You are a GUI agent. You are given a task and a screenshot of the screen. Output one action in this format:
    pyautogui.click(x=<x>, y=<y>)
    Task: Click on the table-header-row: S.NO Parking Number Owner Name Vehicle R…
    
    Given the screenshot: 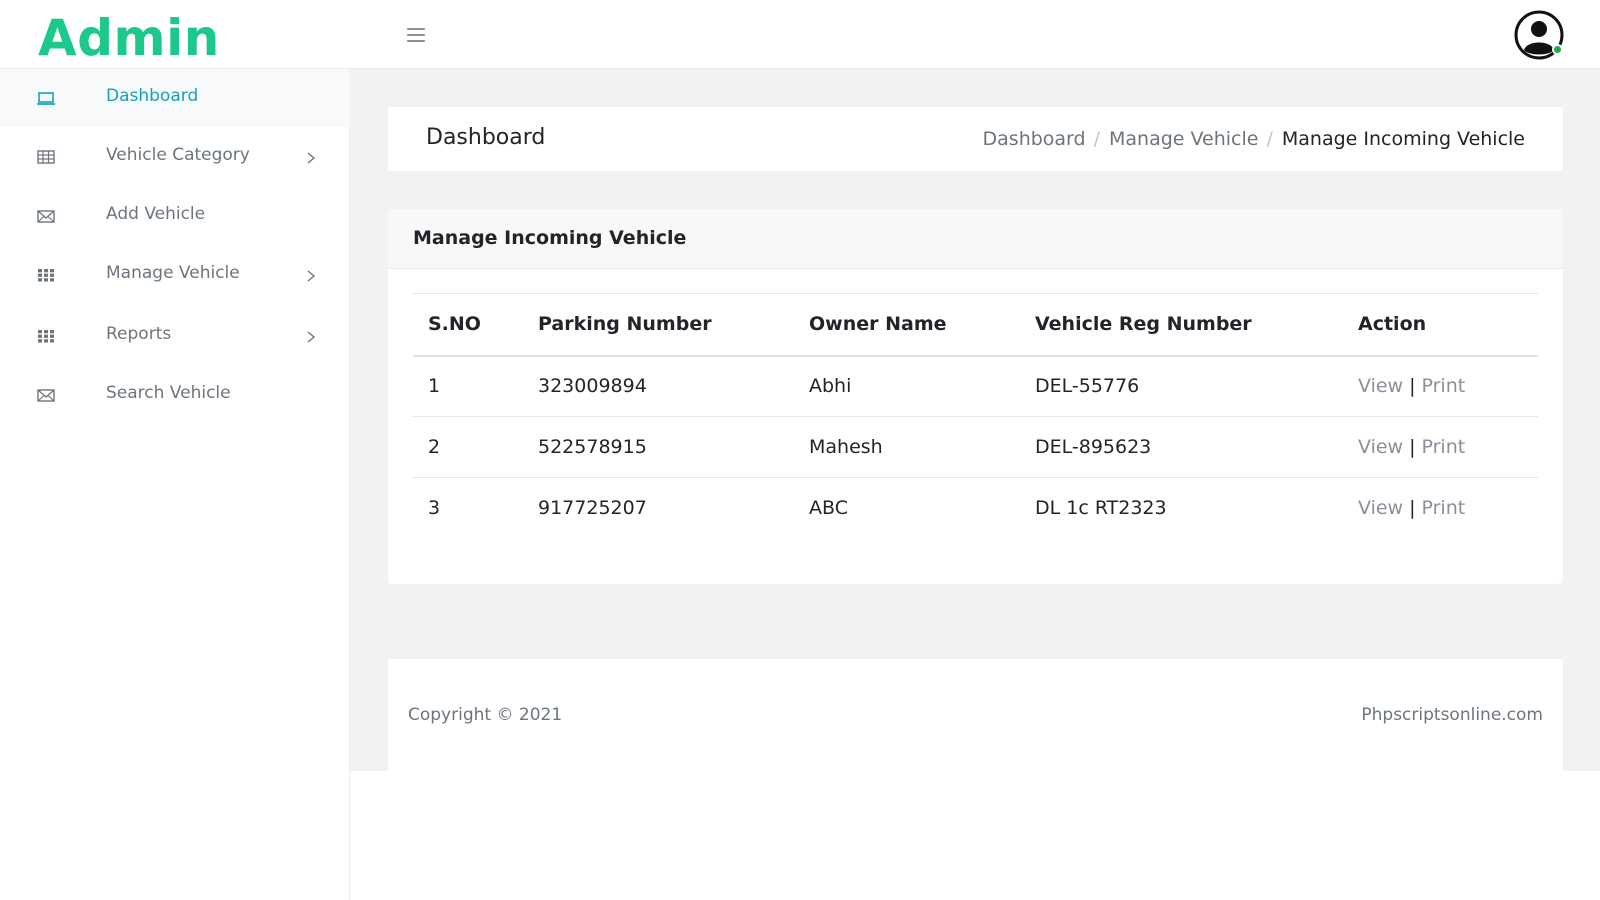 What is the action you would take?
    pyautogui.click(x=975, y=325)
    